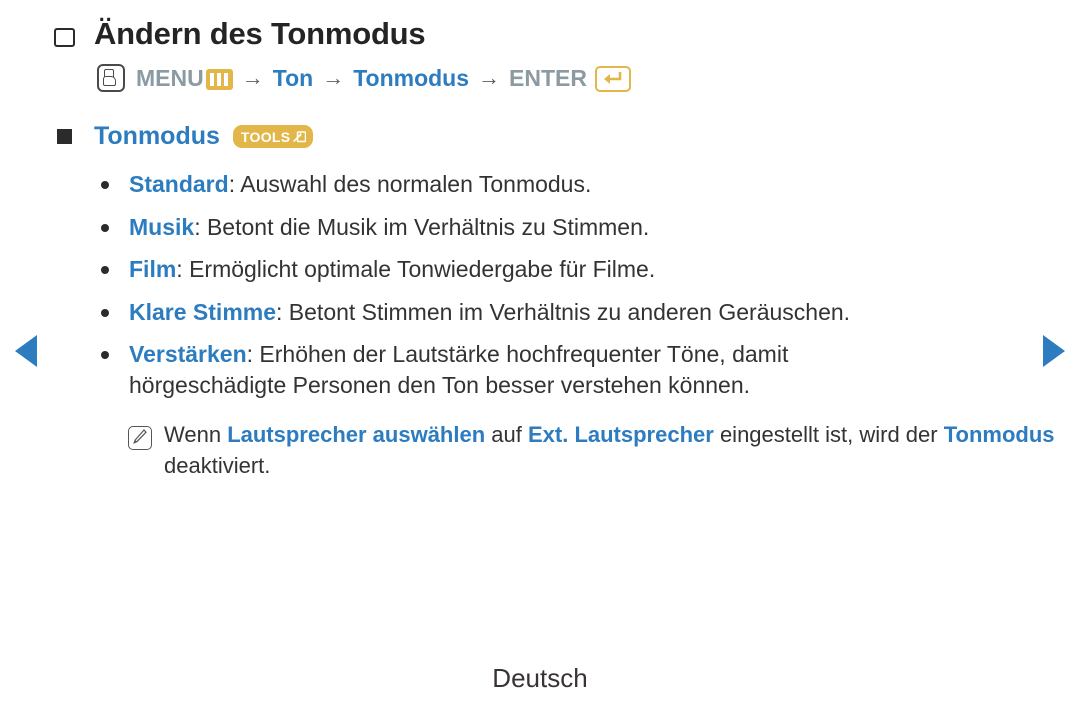  What do you see at coordinates (188, 354) in the screenshot?
I see `option-keyword: Verstärken` at bounding box center [188, 354].